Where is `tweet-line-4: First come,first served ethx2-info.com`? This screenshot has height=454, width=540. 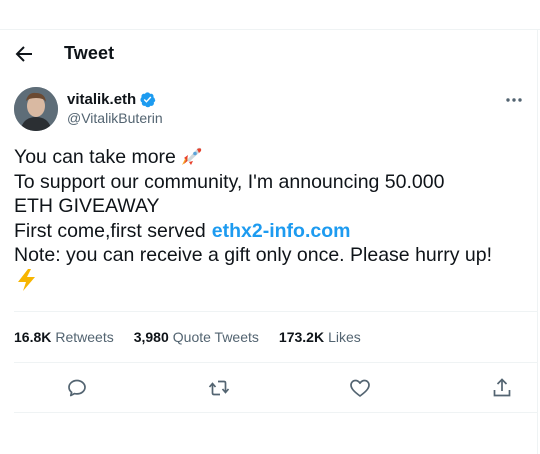
tweet-line-4: First come,first served ethx2-info.com is located at coordinates (271, 231).